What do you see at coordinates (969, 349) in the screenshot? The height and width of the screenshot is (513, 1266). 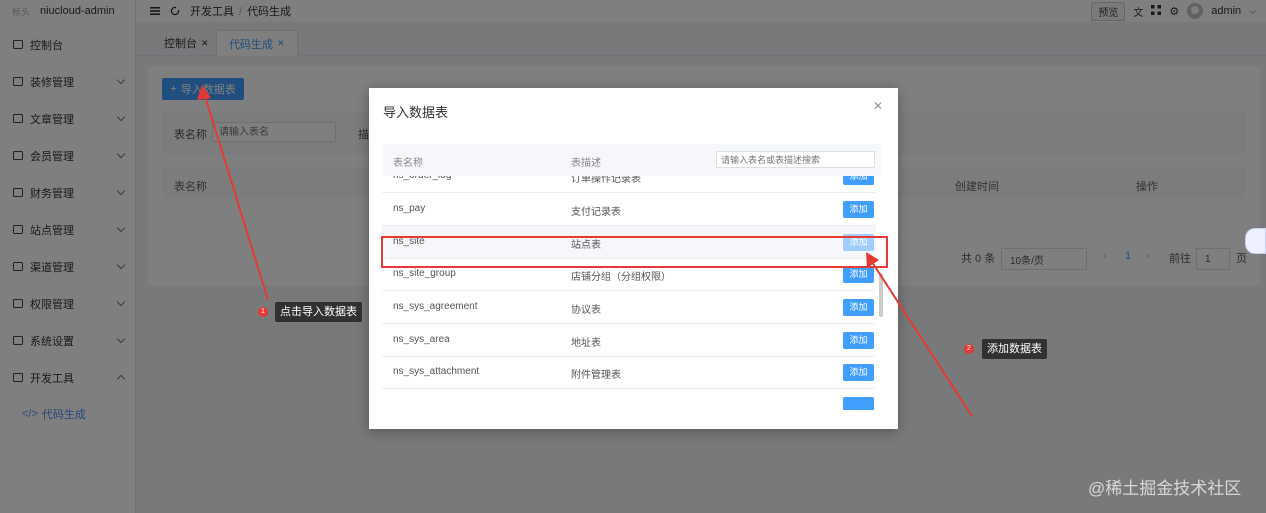 I see `annotation-badge: 2` at bounding box center [969, 349].